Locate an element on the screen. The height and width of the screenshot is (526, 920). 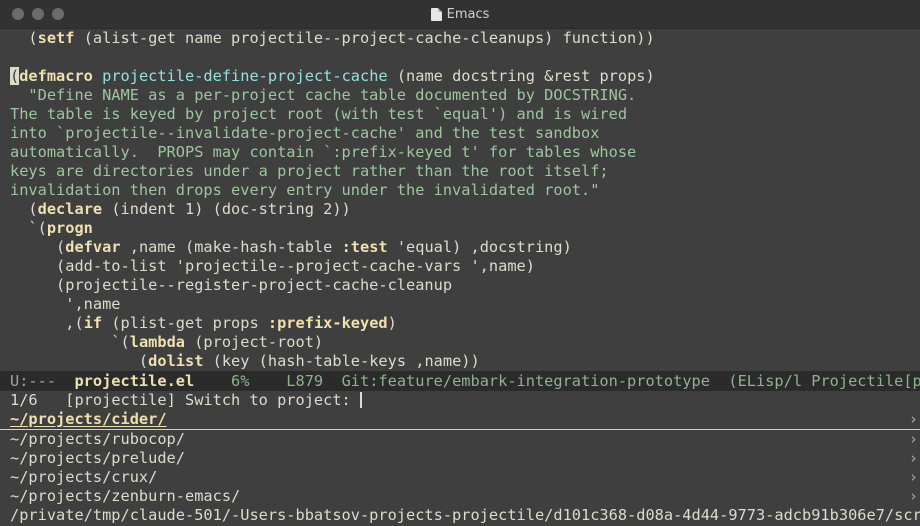
minimize-window-button is located at coordinates (38, 14).